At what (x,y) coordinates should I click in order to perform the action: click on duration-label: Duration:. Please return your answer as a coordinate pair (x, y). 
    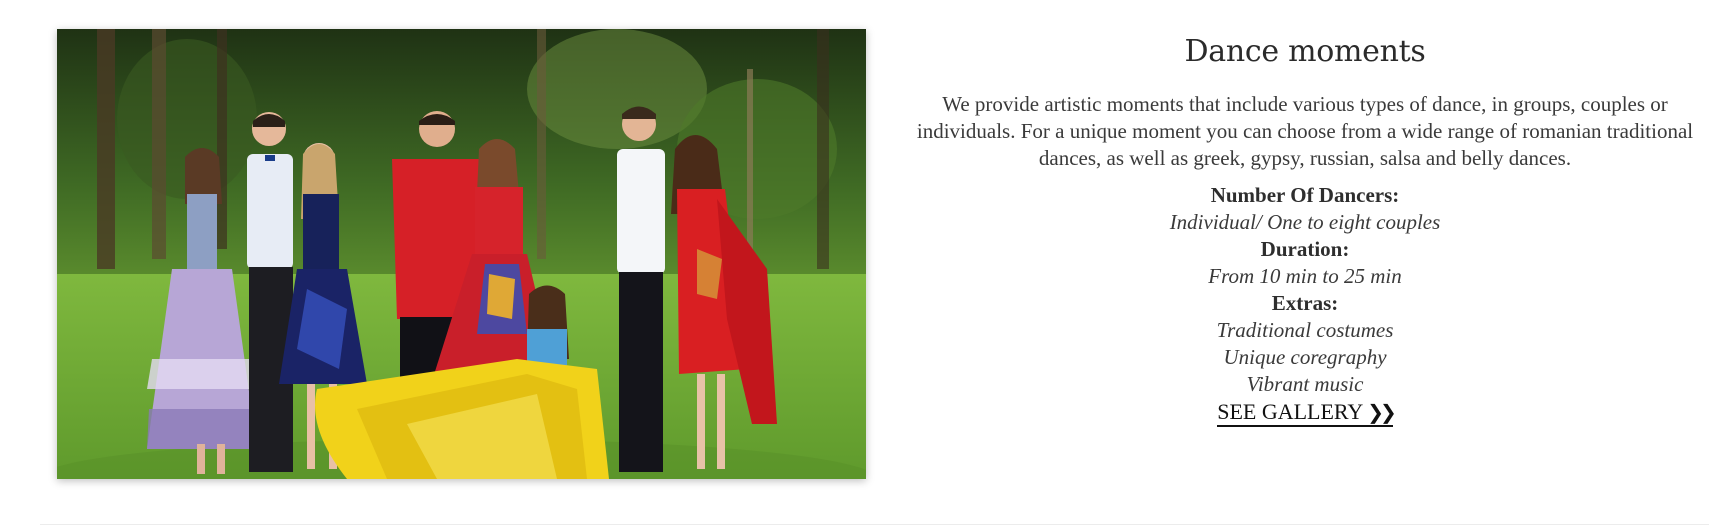
    Looking at the image, I should click on (1305, 249).